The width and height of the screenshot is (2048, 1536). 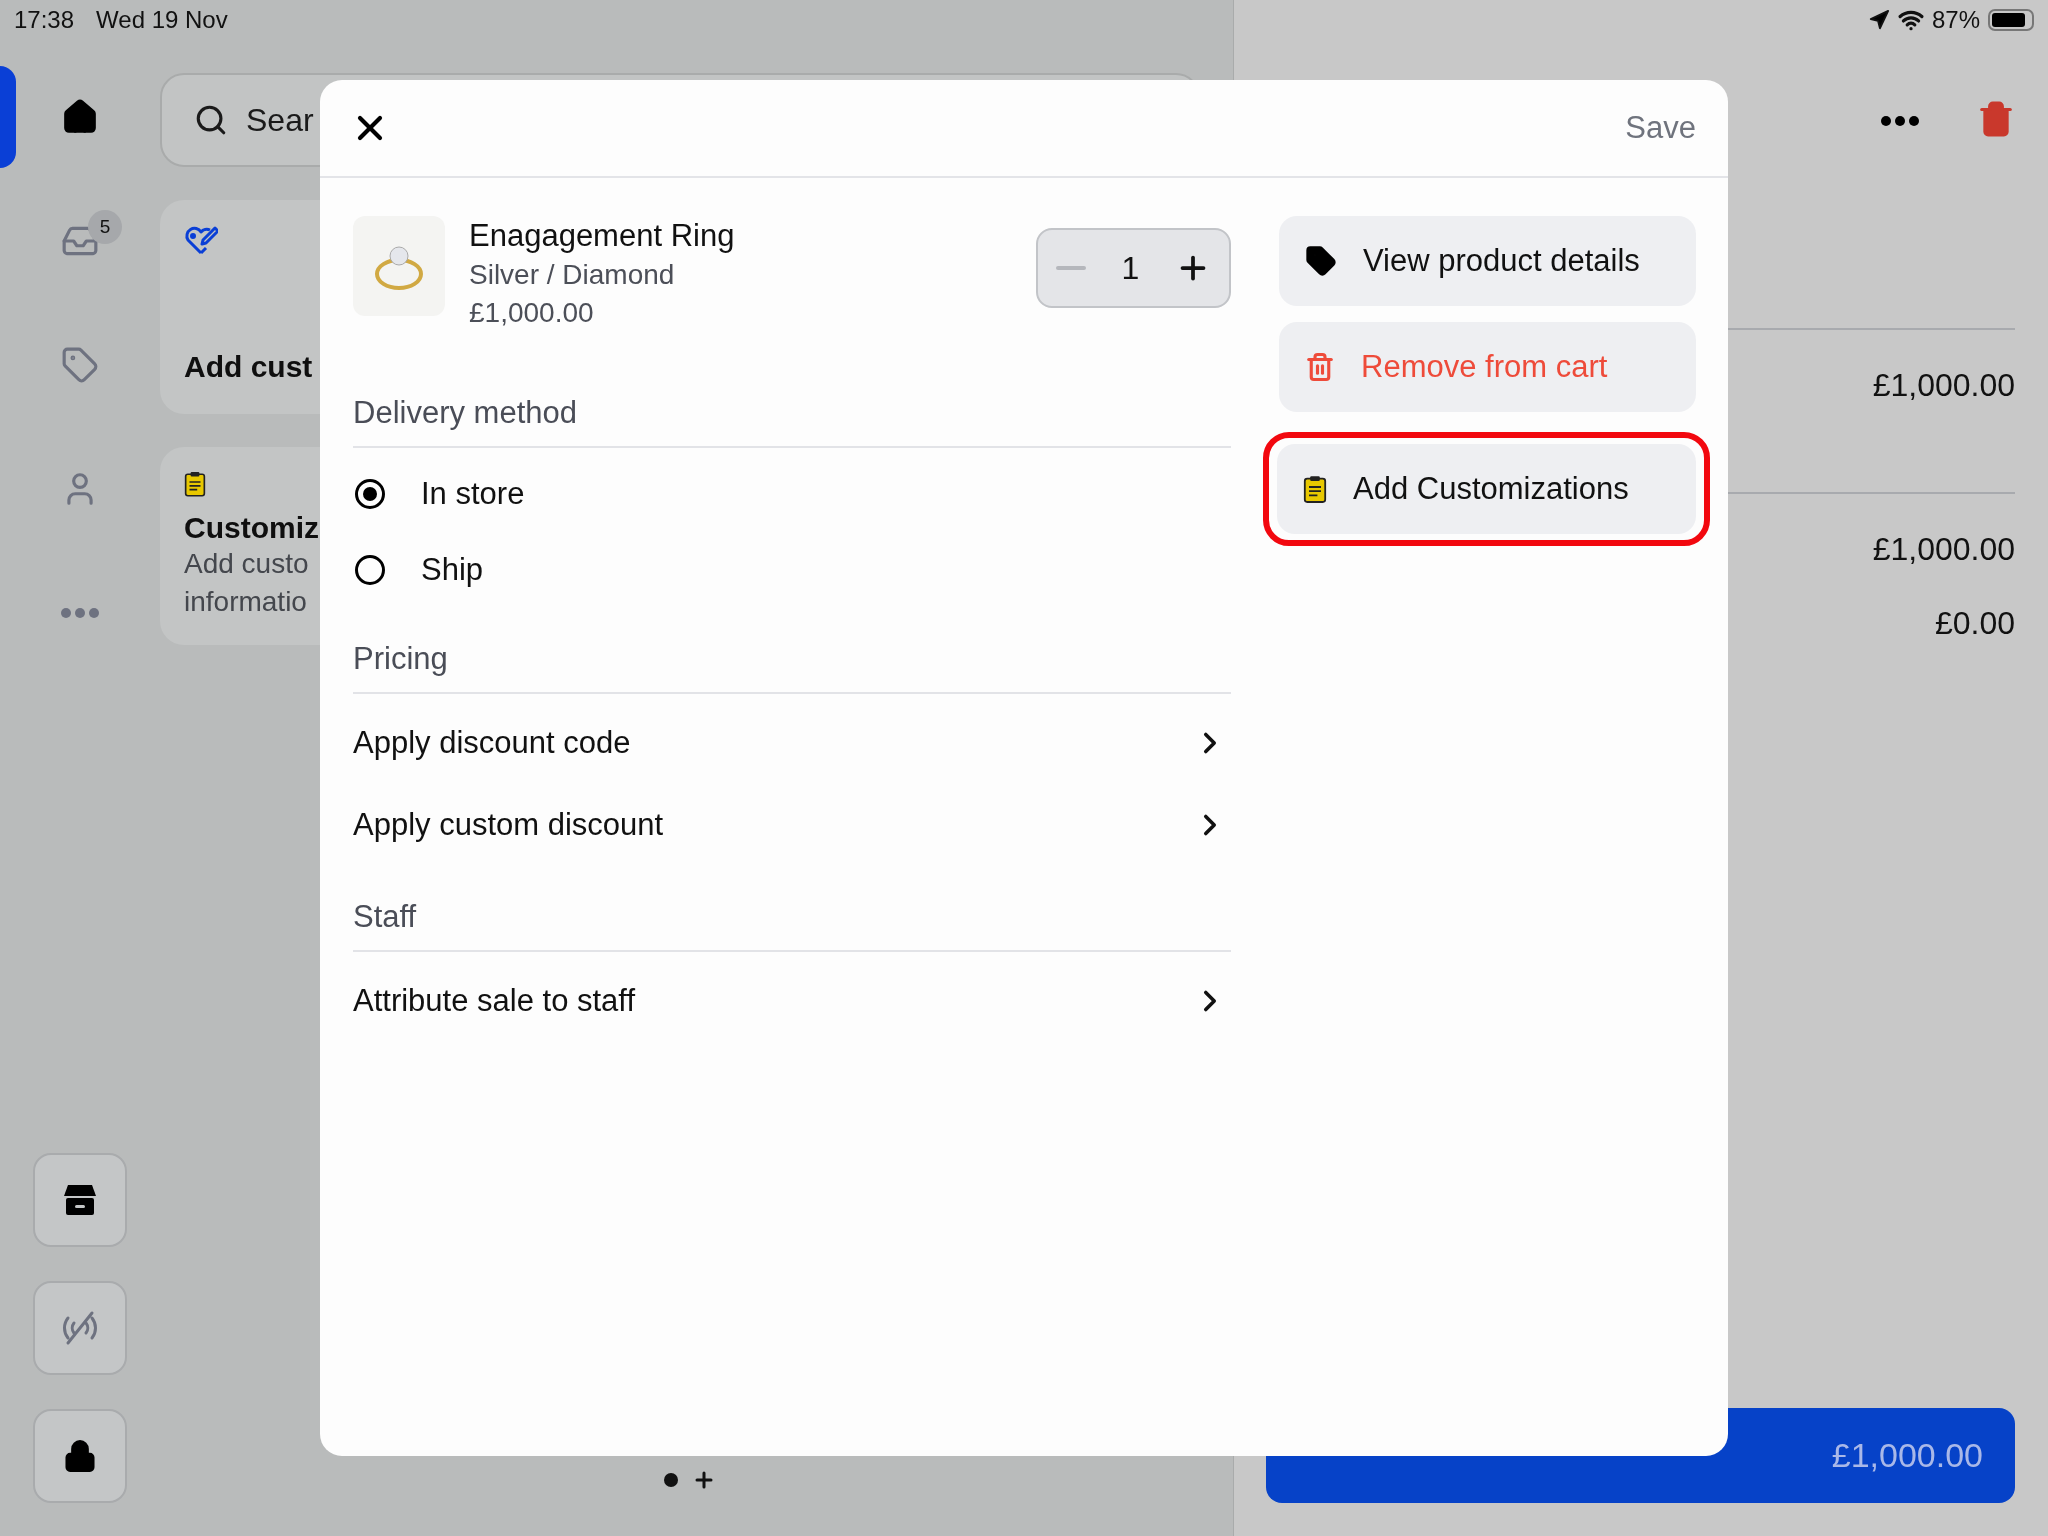 What do you see at coordinates (508, 825) in the screenshot?
I see `menu-label: Apply custom discount` at bounding box center [508, 825].